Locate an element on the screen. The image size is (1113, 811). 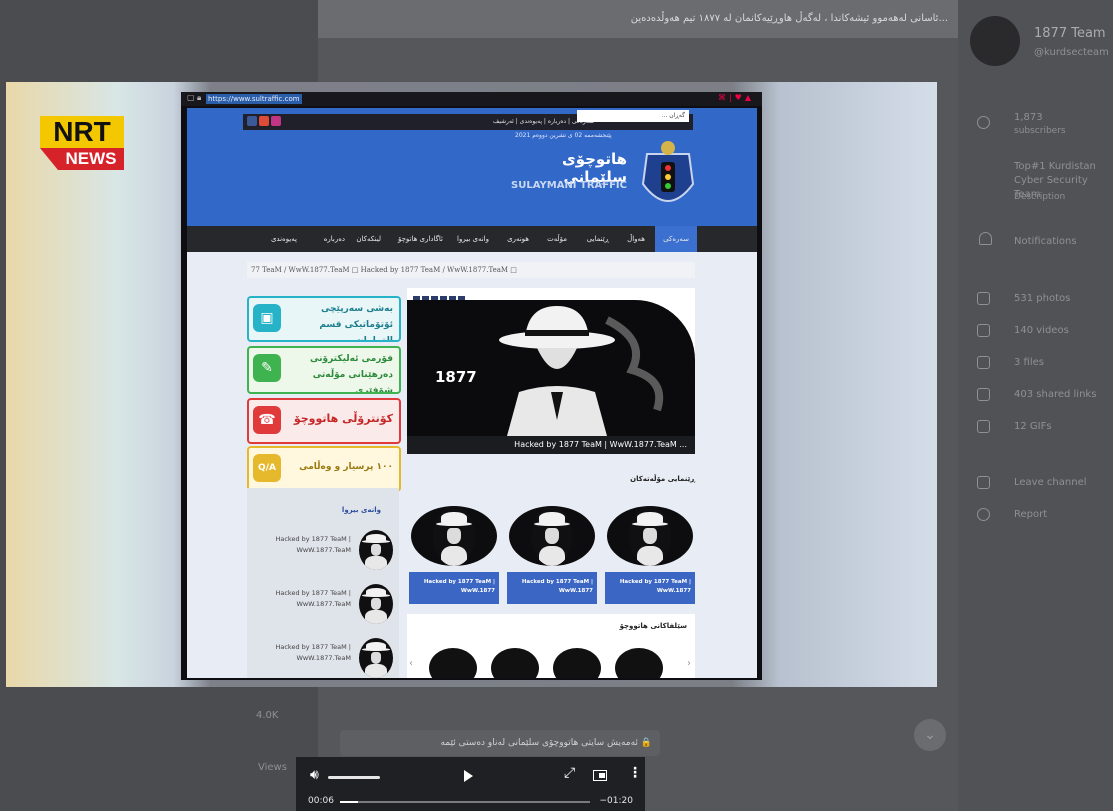
video-icon is located at coordinates (983, 330).